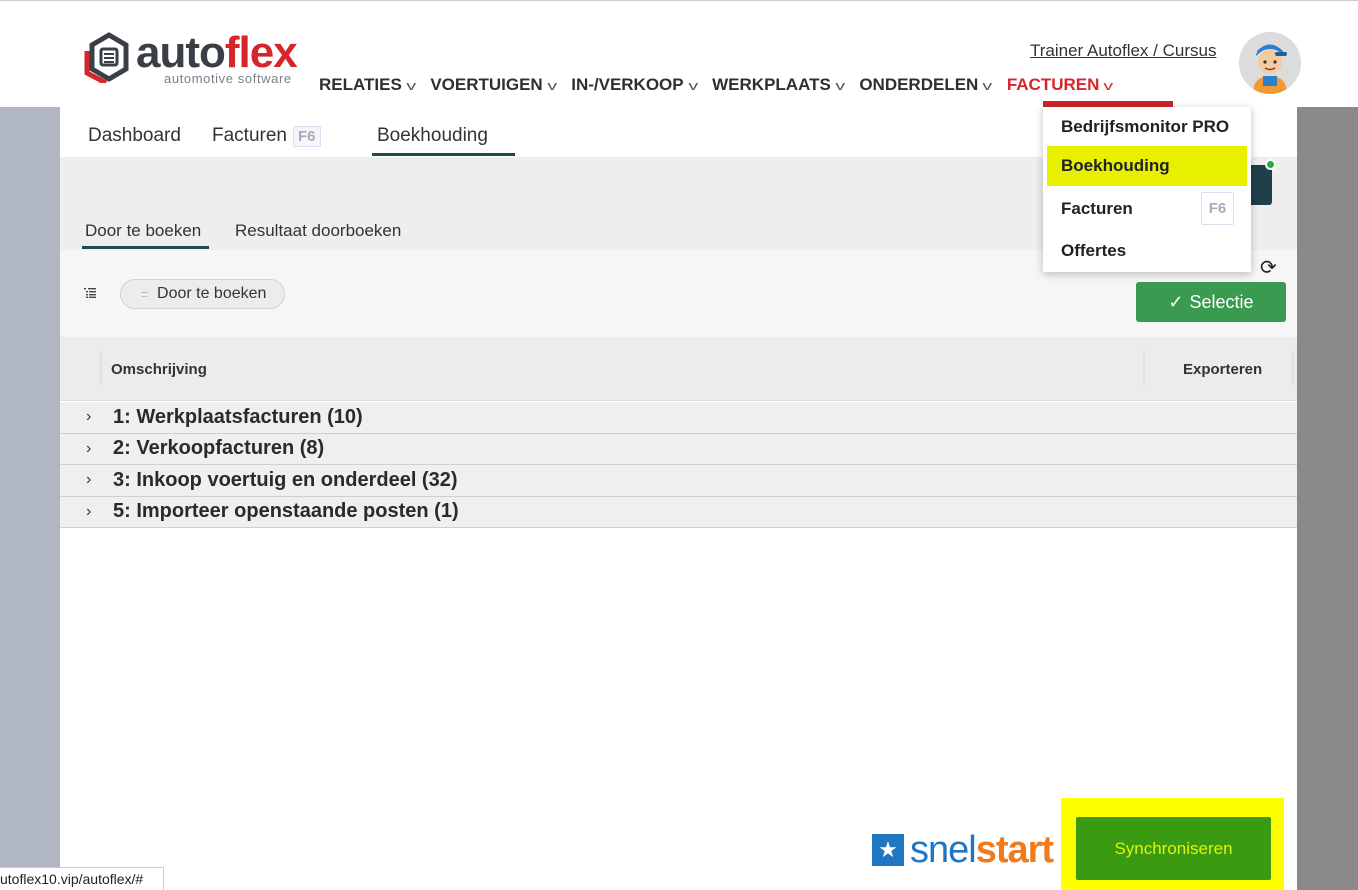  Describe the element at coordinates (1327, 498) in the screenshot. I see `right-backdrop` at that location.